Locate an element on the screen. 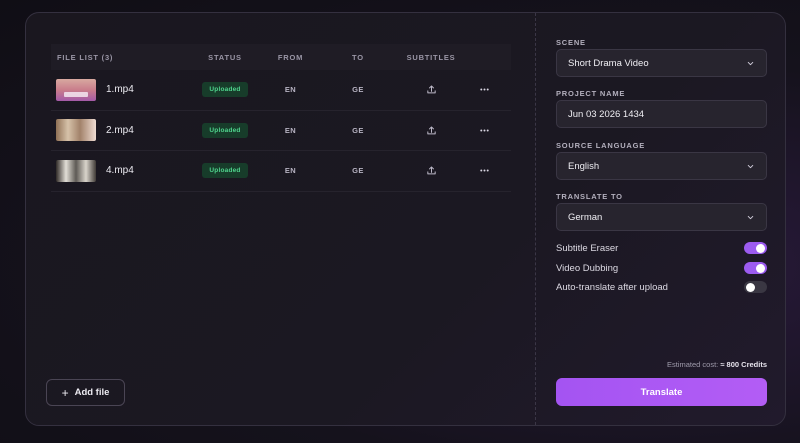  auto-translate-toggle is located at coordinates (755, 287).